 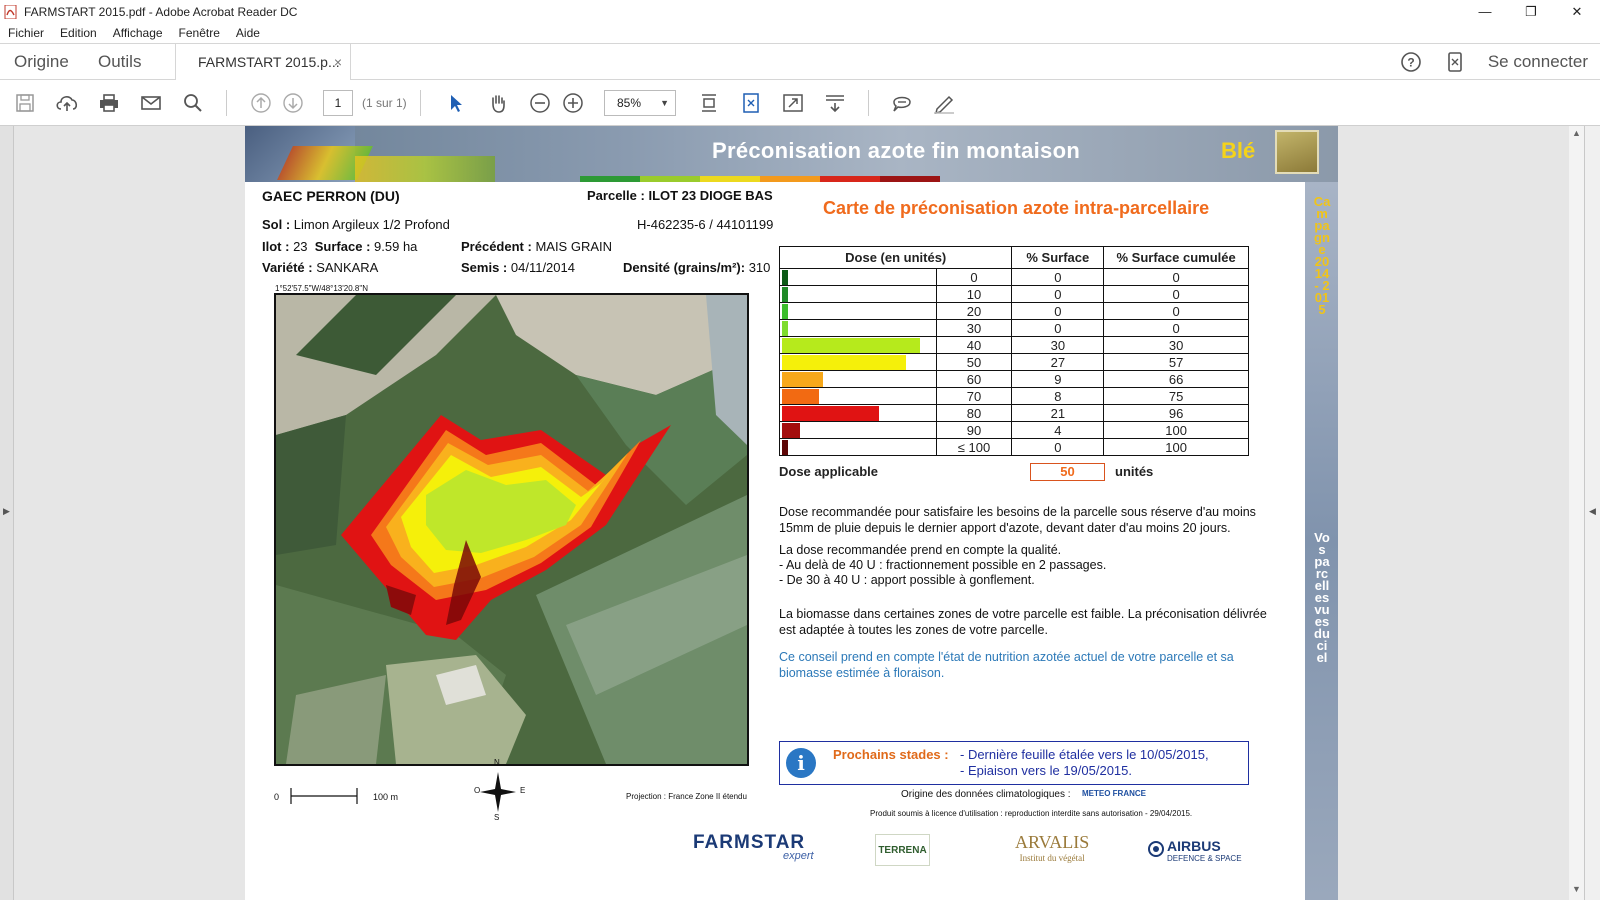 What do you see at coordinates (67, 103) in the screenshot?
I see `upload-cloud-icon` at bounding box center [67, 103].